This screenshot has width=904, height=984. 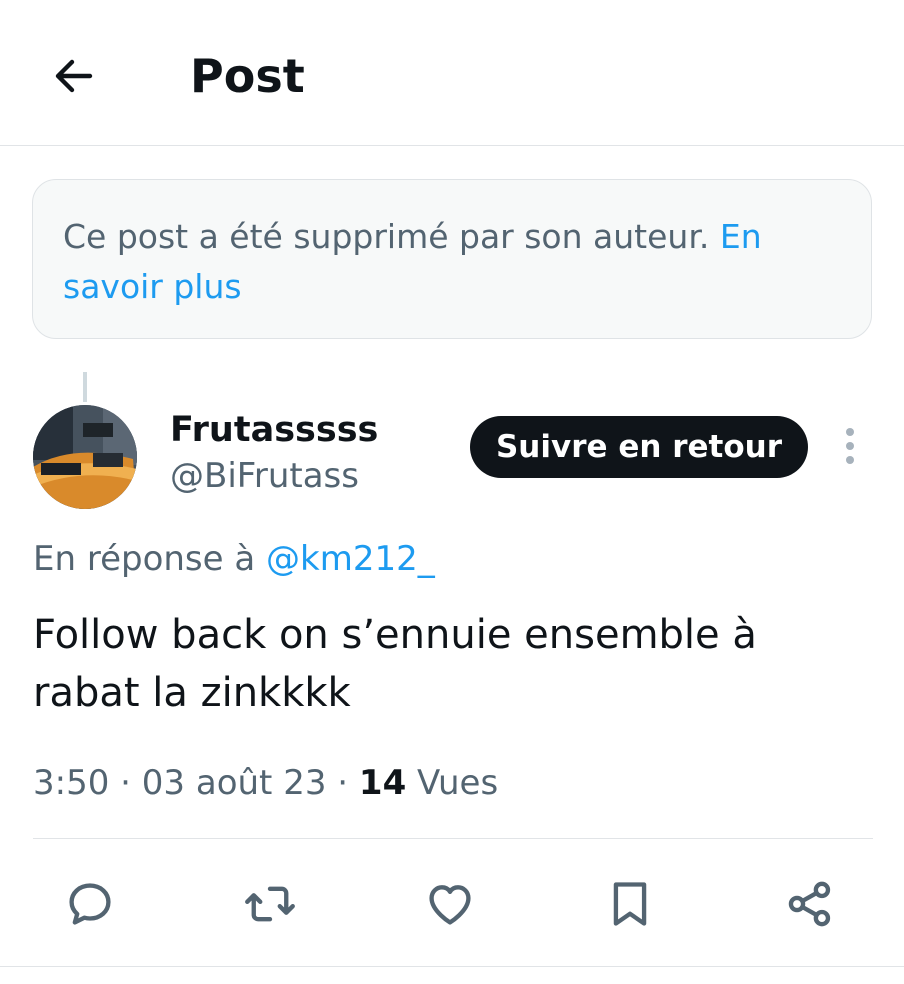 I want to click on avatar, so click(x=85, y=457).